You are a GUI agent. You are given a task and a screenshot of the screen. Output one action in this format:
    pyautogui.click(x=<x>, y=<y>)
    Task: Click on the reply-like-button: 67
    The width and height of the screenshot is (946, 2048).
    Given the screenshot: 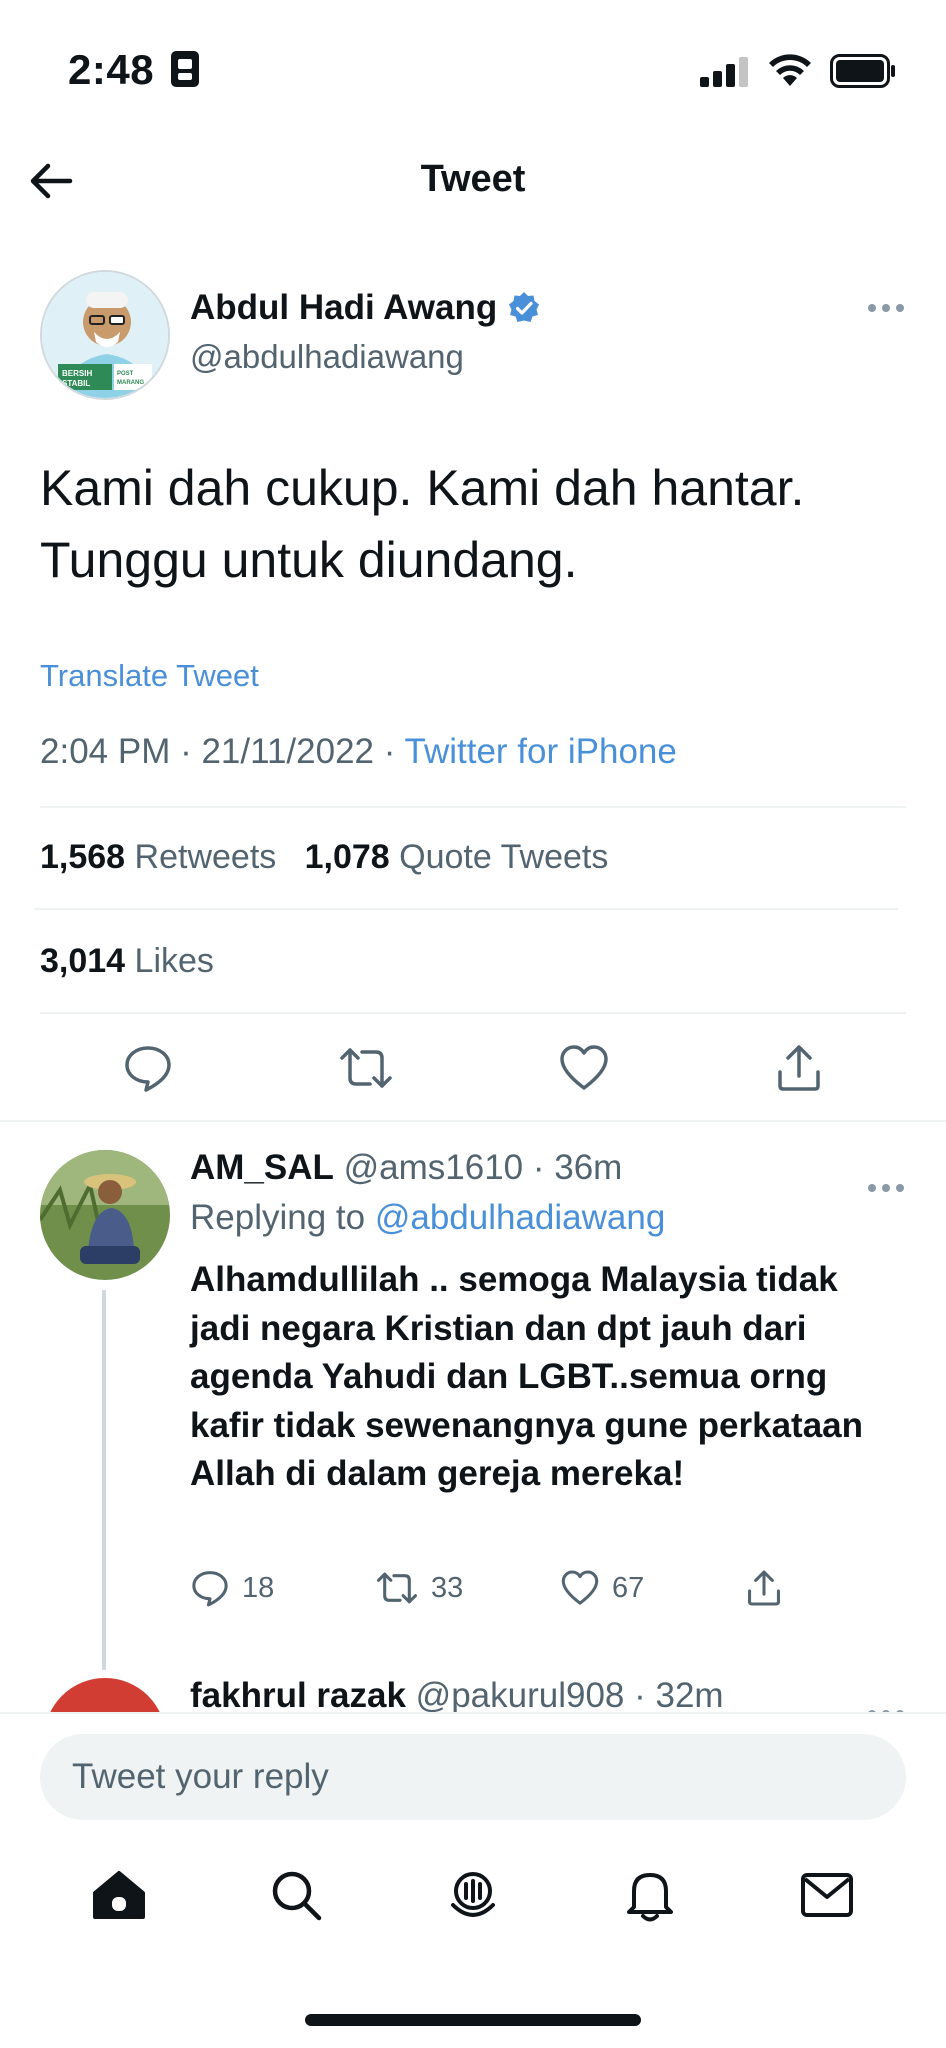 What is the action you would take?
    pyautogui.click(x=652, y=1588)
    